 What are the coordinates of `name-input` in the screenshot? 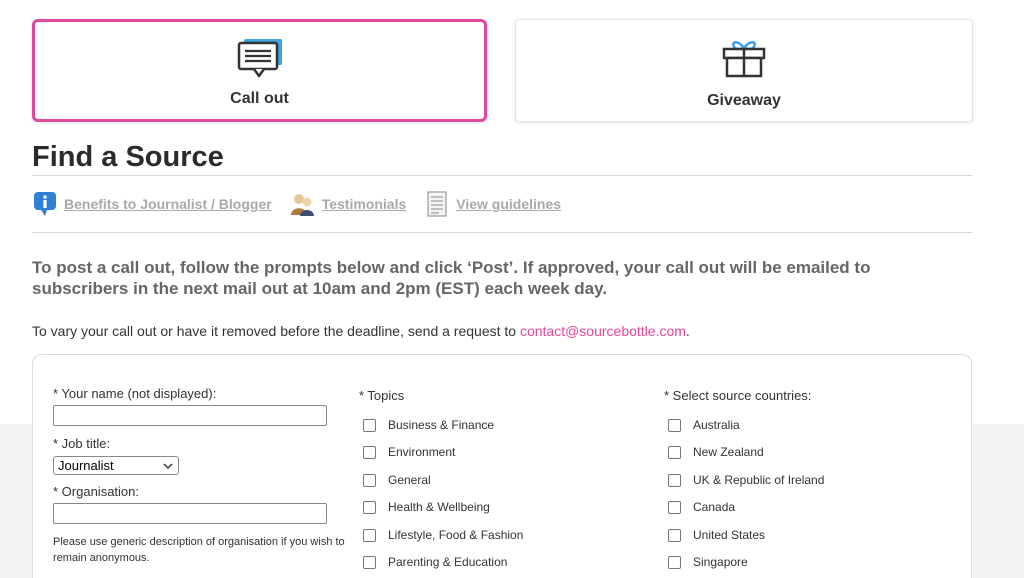 It's located at (190, 415).